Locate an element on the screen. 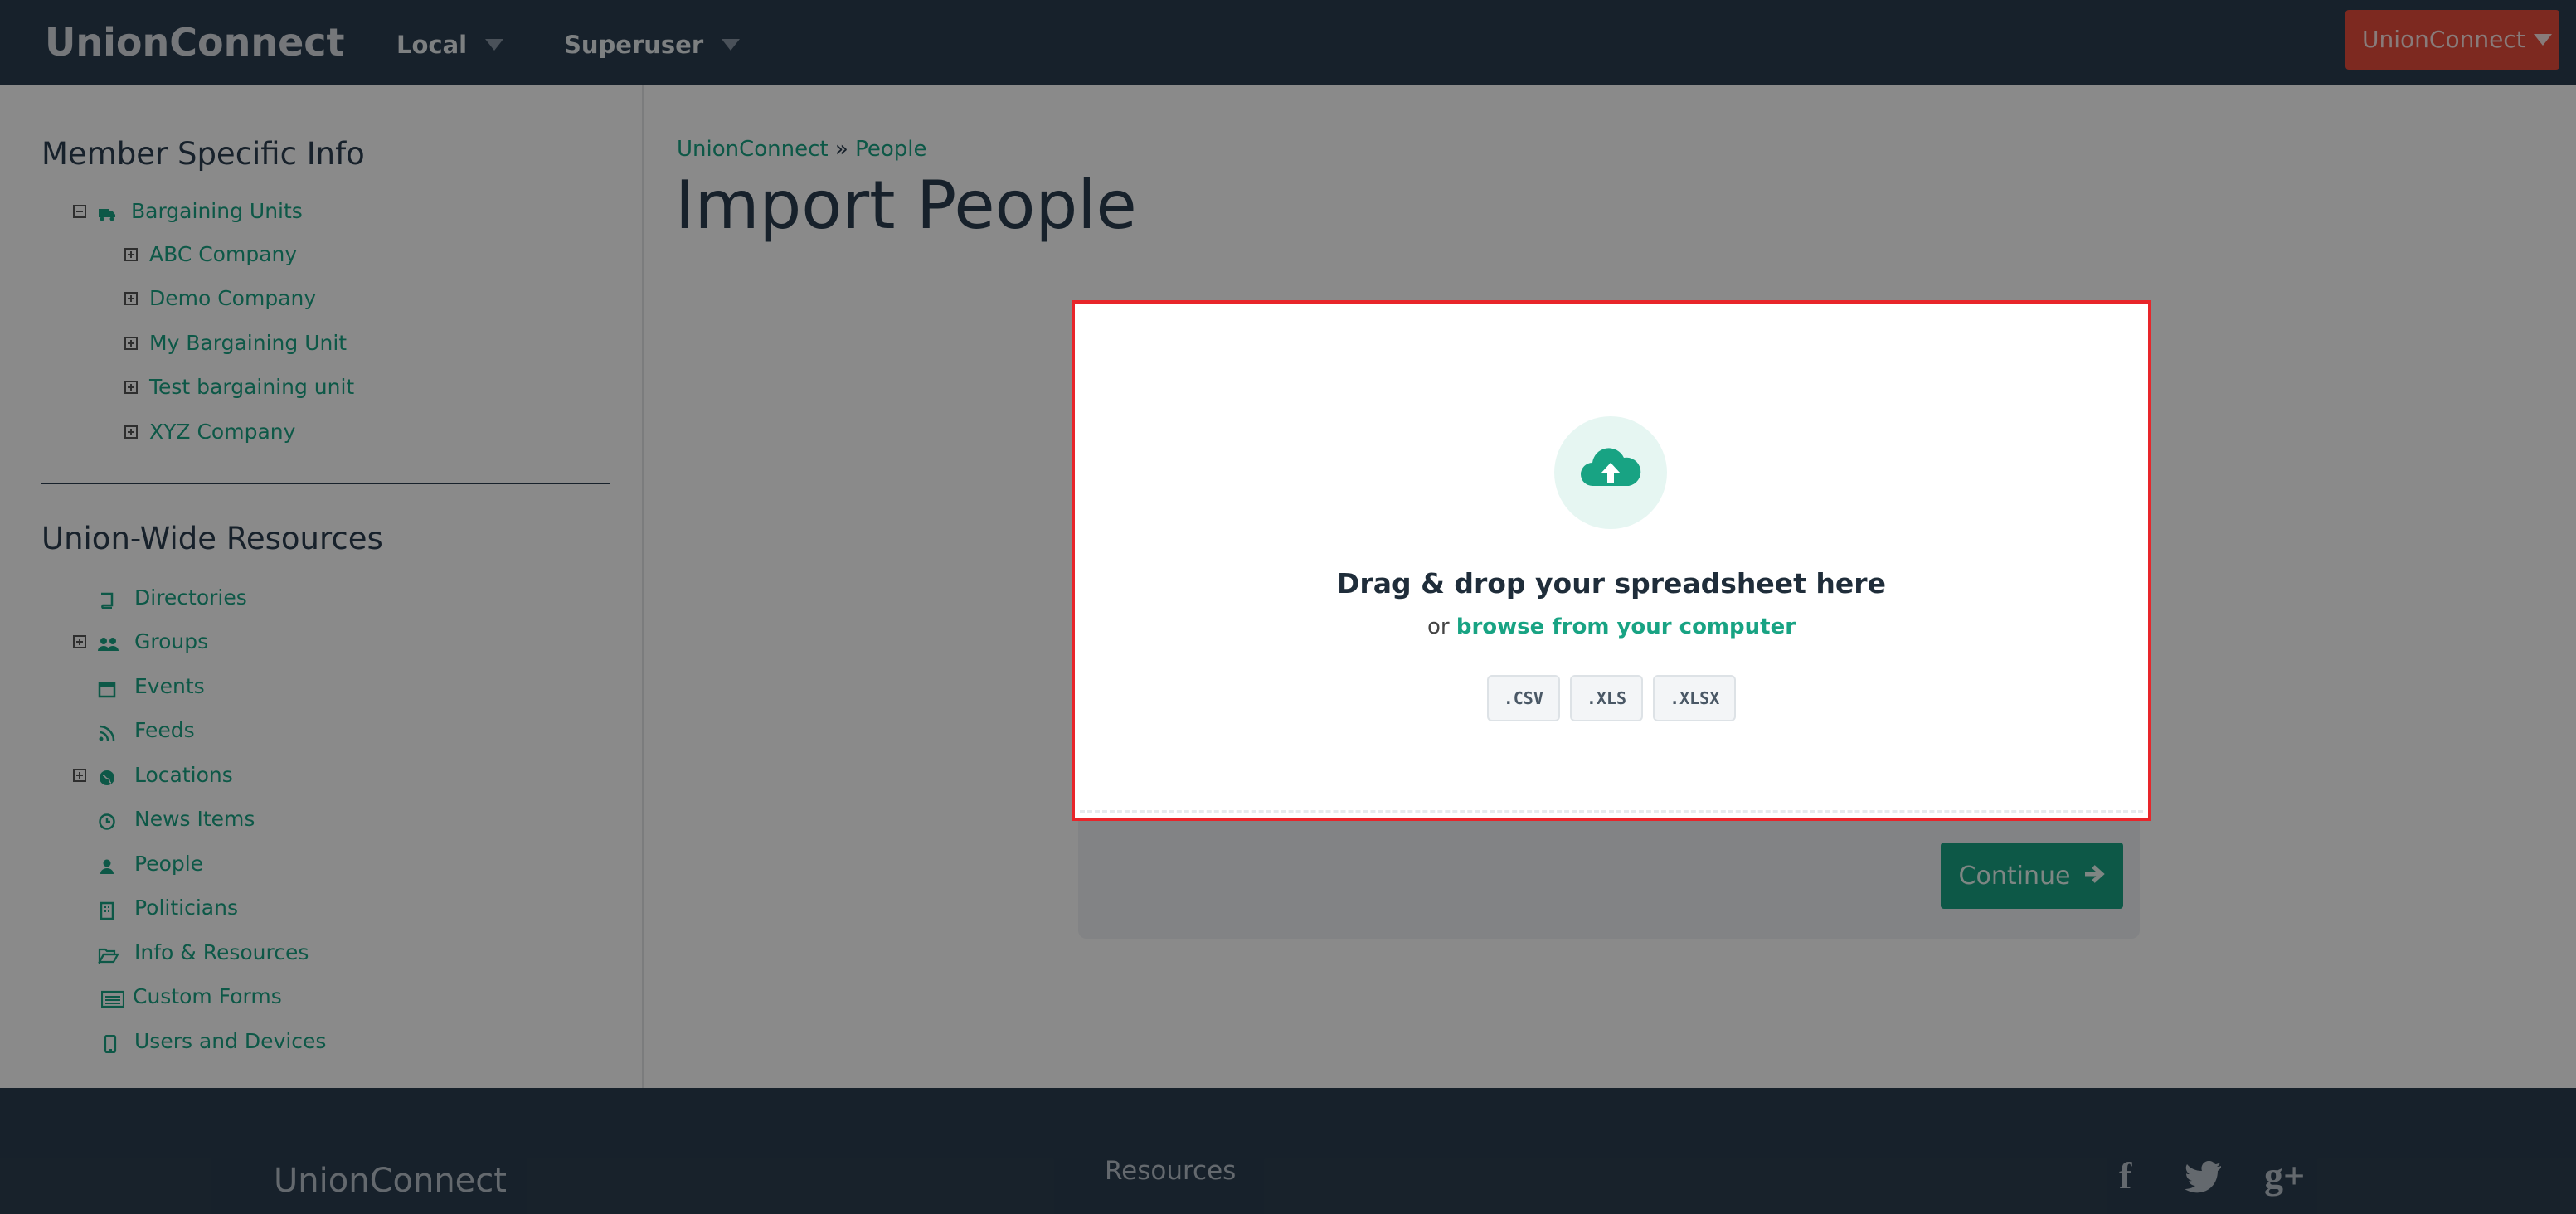  dropzone-sub-prefix: or is located at coordinates (1438, 626).